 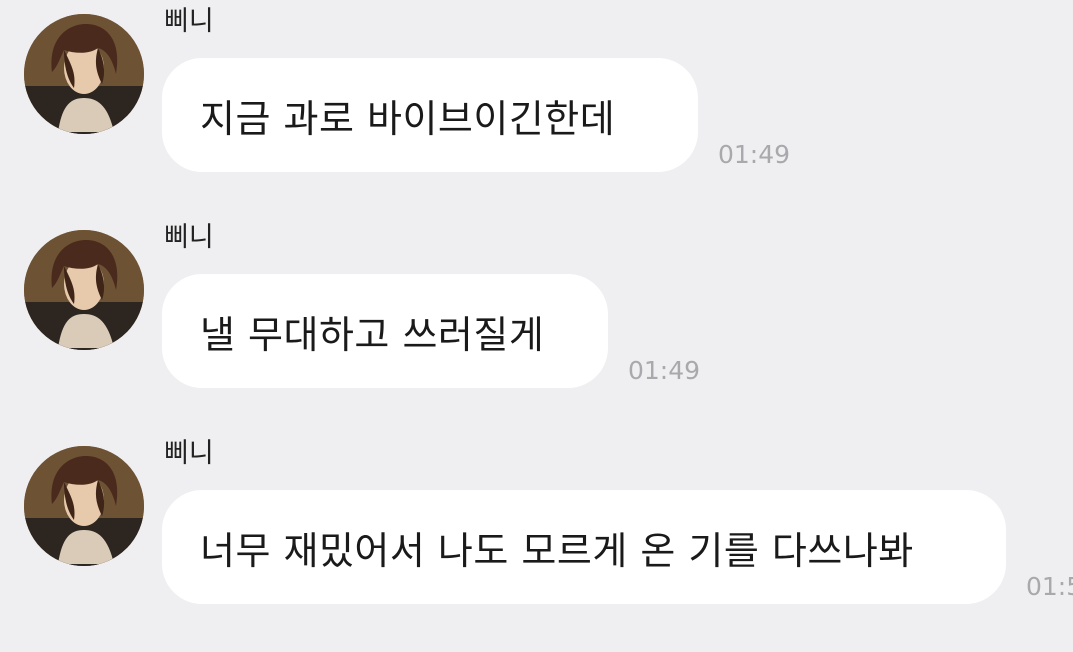 I want to click on message-timestamp: 01:5, so click(x=1049, y=586).